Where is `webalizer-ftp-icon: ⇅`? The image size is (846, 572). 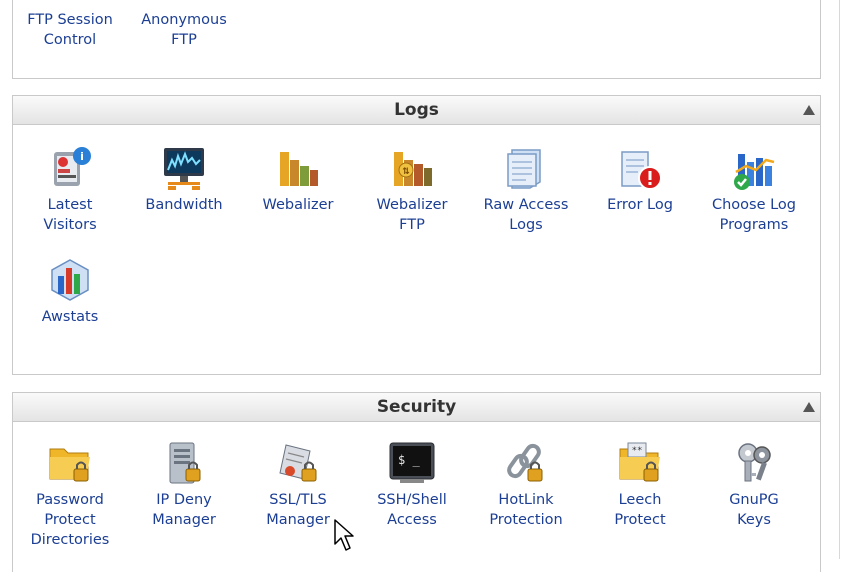 webalizer-ftp-icon: ⇅ is located at coordinates (412, 168).